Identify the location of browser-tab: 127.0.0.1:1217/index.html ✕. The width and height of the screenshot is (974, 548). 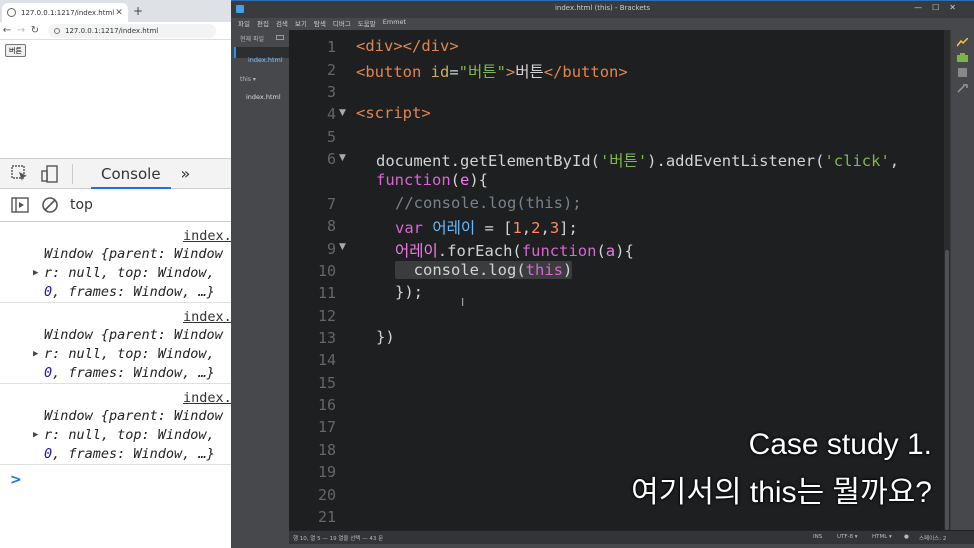
(65, 12).